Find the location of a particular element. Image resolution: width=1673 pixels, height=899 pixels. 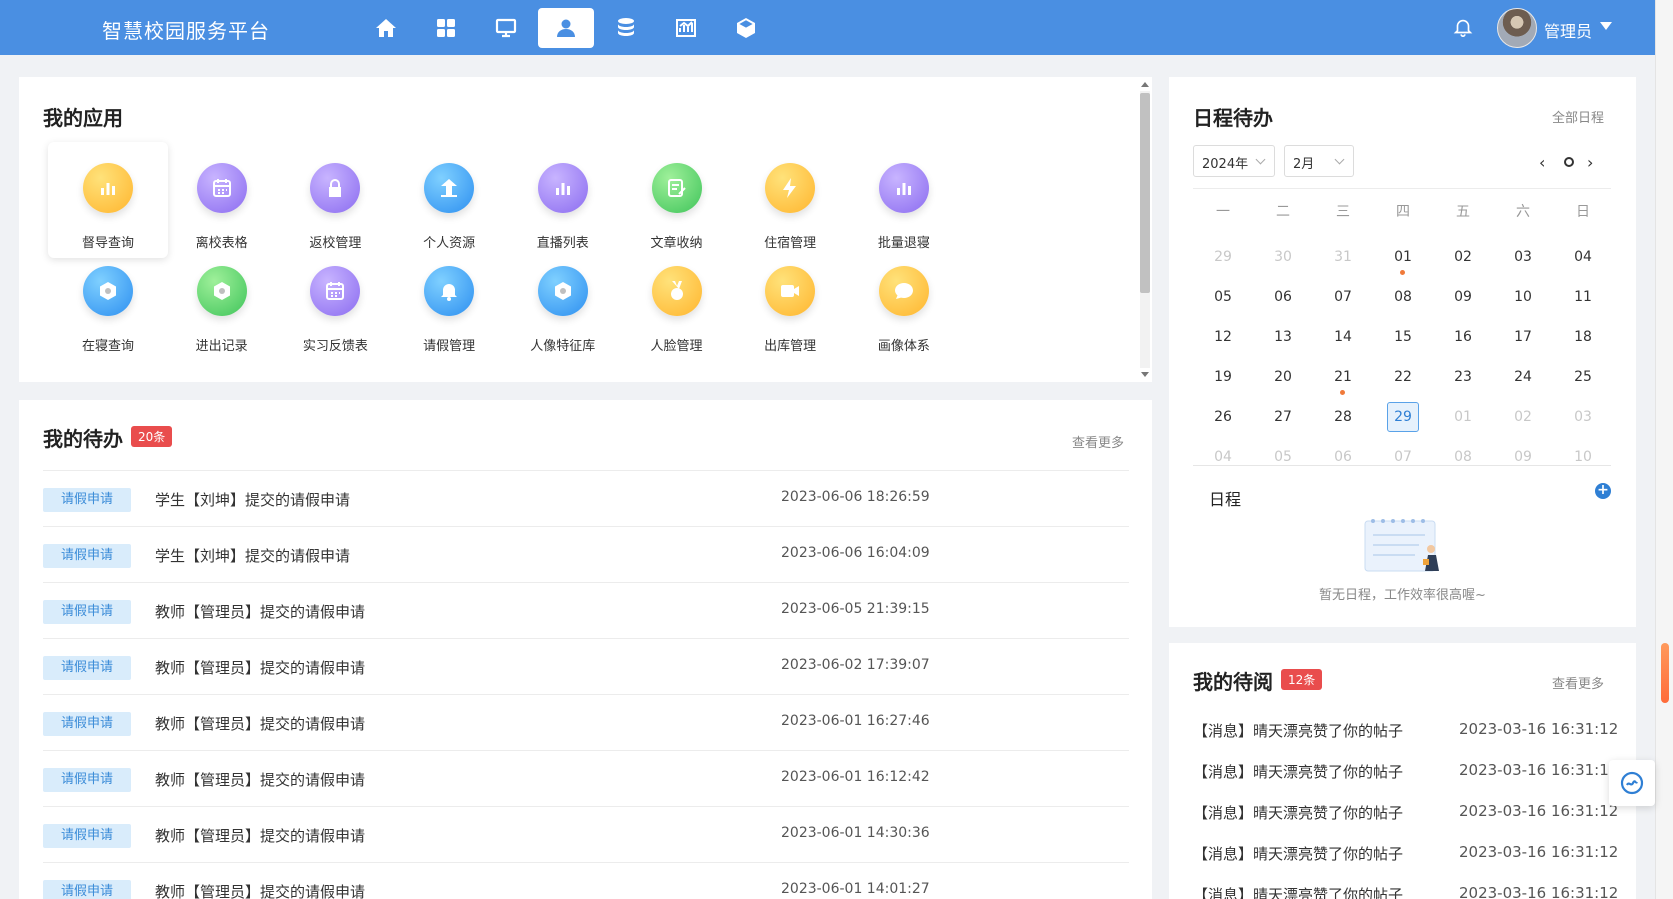

nav-chart is located at coordinates (686, 28).